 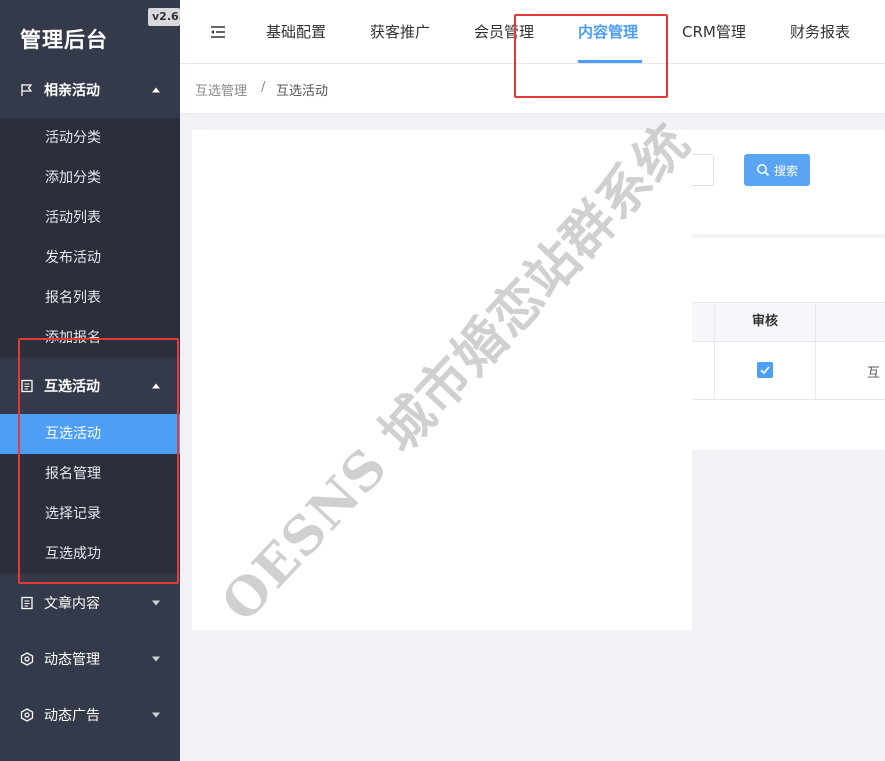 I want to click on submenu-xiangqin: 活动分类 添加分类 活动列表 发布活动 报名列表 添加报名, so click(x=90, y=238).